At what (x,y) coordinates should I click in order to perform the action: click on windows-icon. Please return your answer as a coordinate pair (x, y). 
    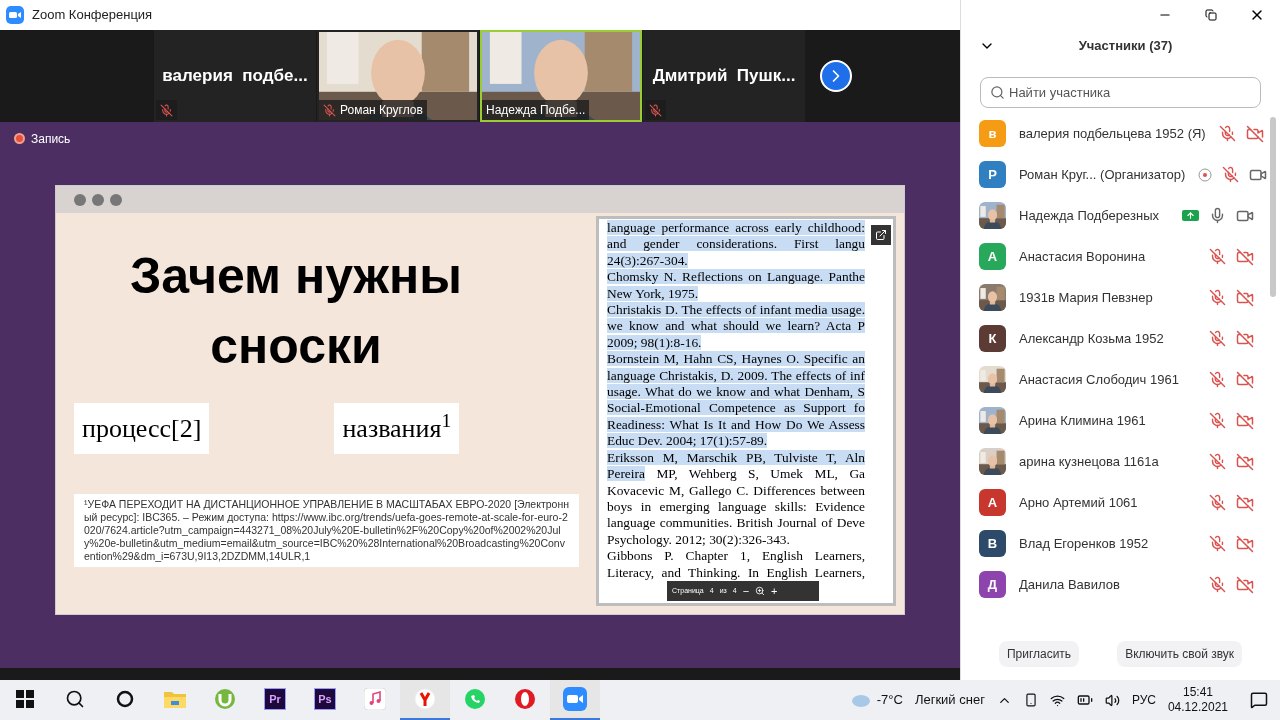
    Looking at the image, I should click on (25, 699).